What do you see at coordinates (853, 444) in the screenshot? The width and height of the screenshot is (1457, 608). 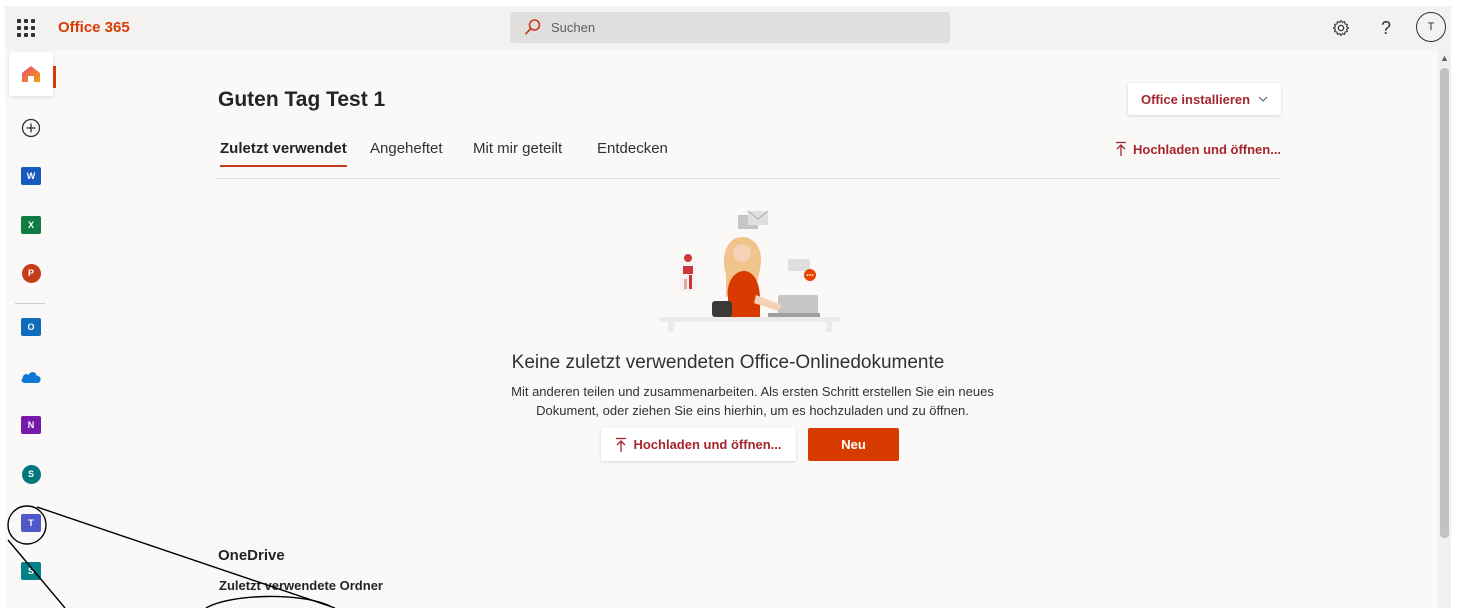 I see `new-document-button: Neu` at bounding box center [853, 444].